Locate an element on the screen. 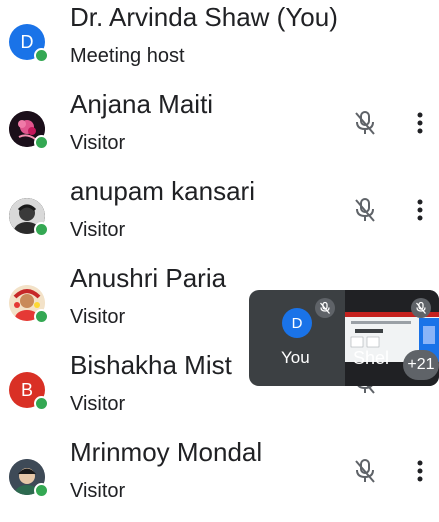 The width and height of the screenshot is (439, 522). participant-name: Mrinmoy Mondal is located at coordinates (166, 452).